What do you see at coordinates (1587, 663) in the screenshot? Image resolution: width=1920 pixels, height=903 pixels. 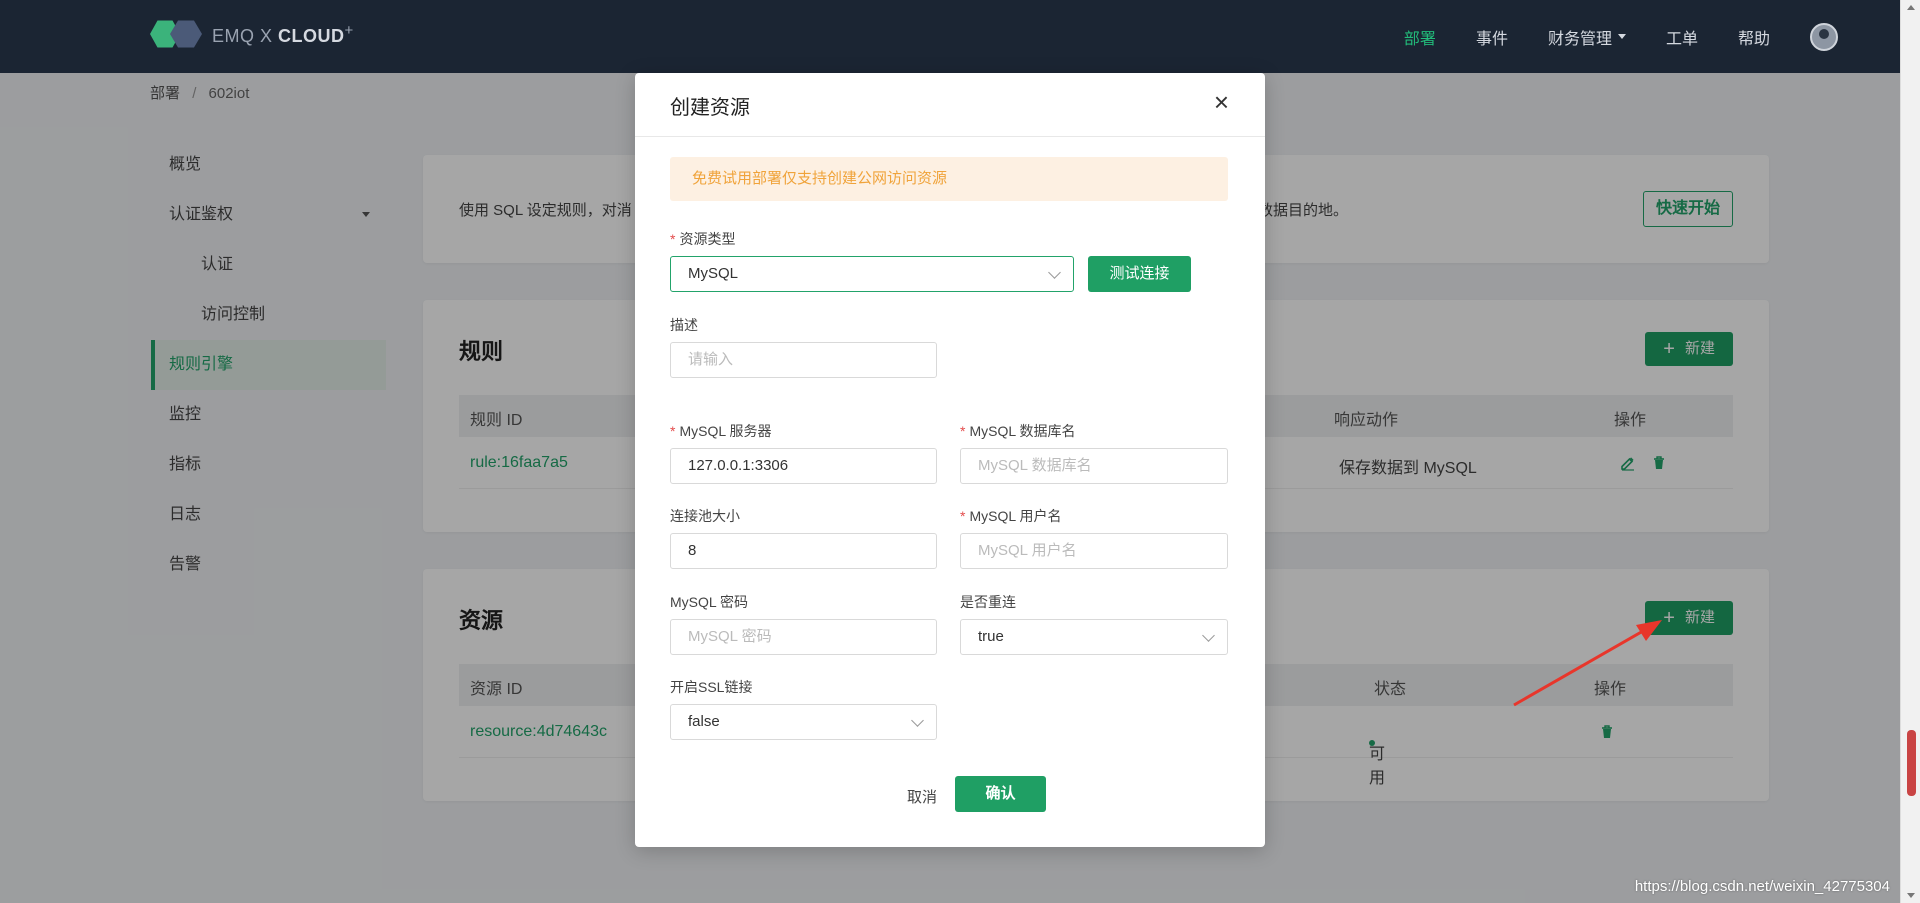 I see `annotation-arrow-icon` at bounding box center [1587, 663].